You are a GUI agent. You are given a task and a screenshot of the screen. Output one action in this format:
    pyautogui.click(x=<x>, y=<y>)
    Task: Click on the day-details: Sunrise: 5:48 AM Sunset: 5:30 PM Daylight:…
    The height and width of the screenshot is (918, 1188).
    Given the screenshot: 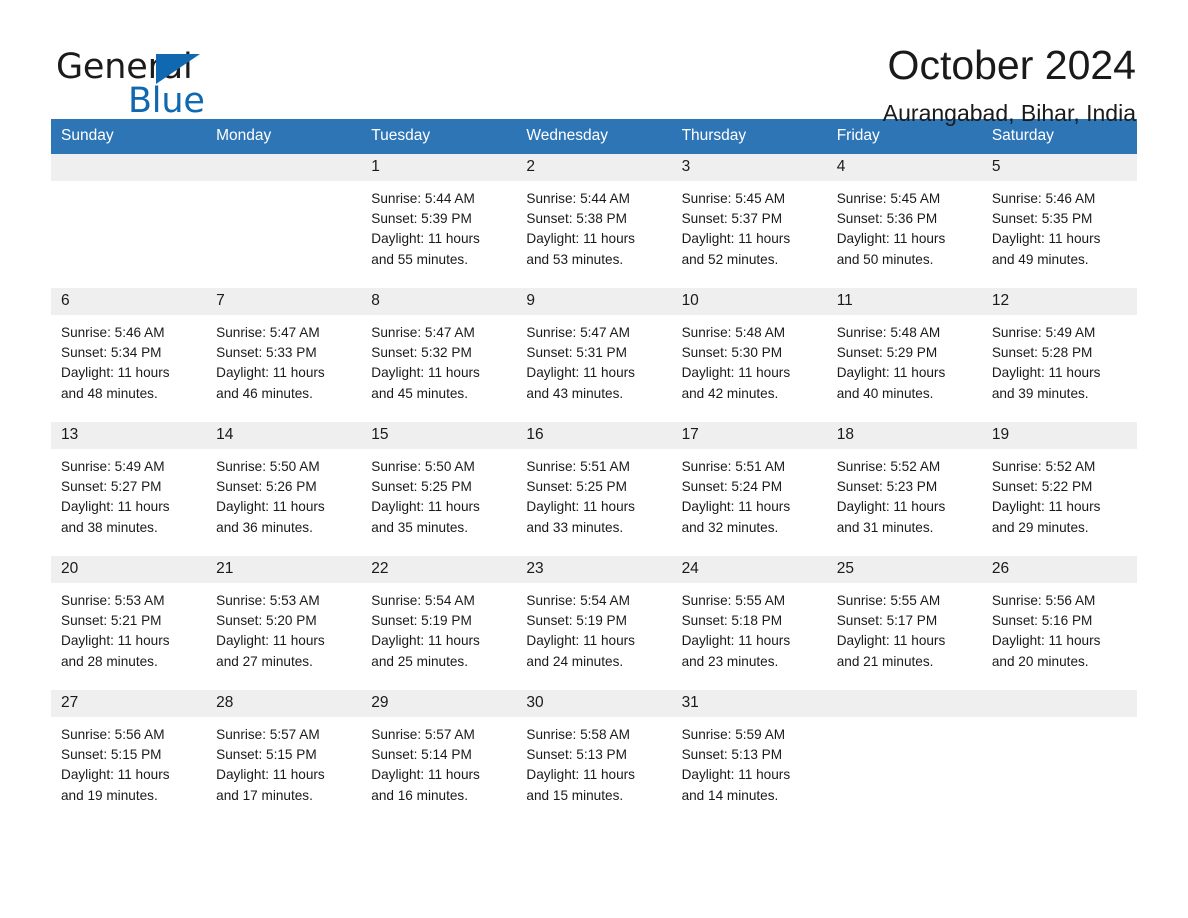 What is the action you would take?
    pyautogui.click(x=749, y=368)
    